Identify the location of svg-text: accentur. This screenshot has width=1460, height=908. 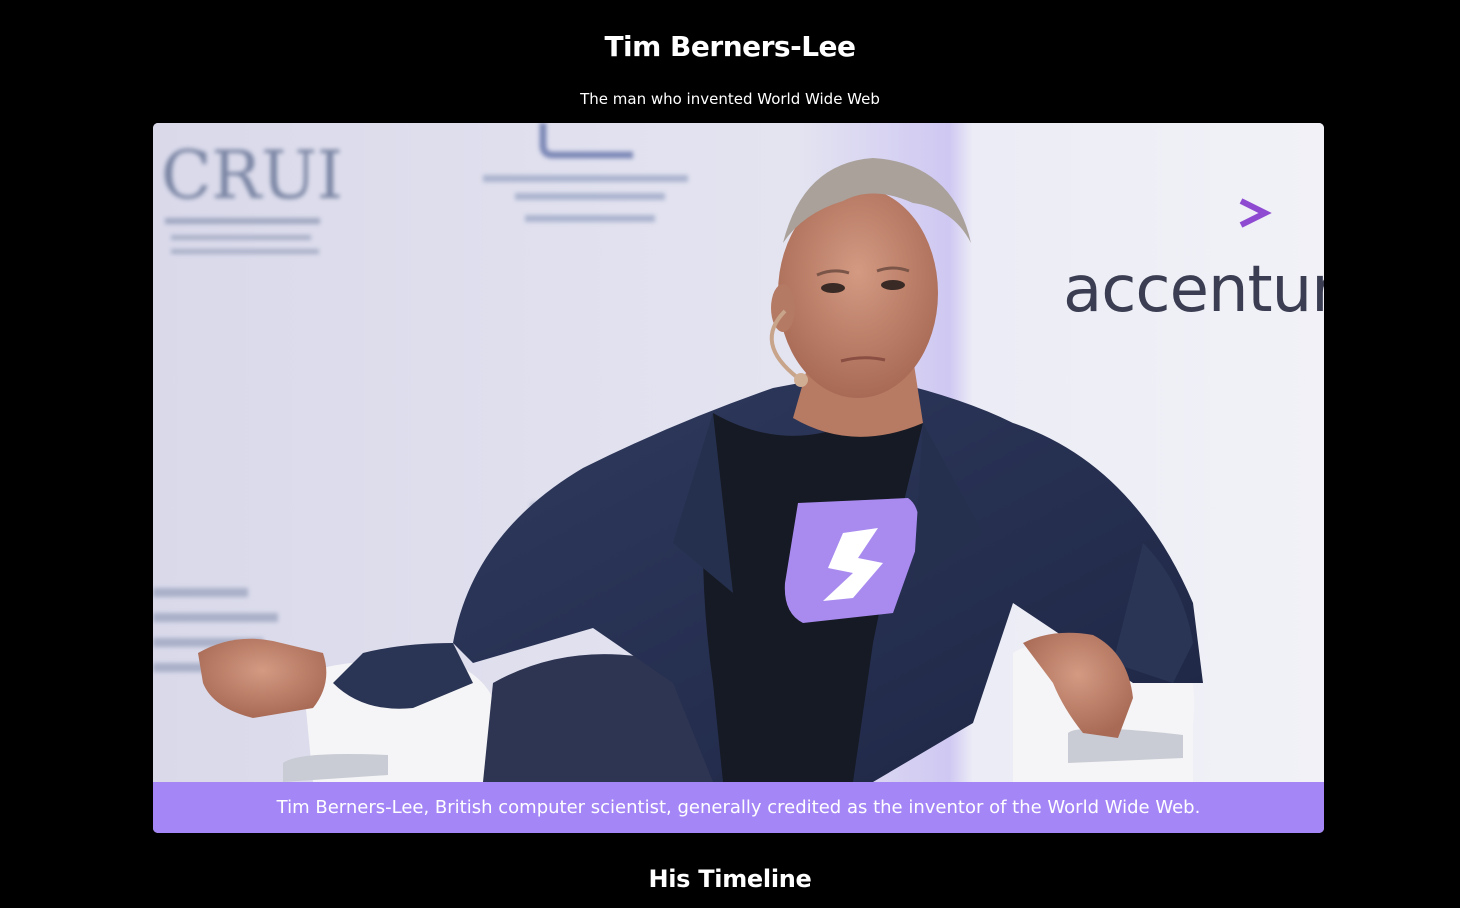
(1193, 290).